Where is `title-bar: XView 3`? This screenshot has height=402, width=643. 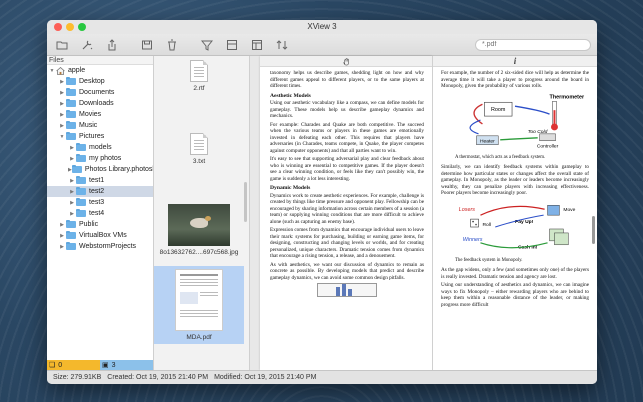 title-bar: XView 3 is located at coordinates (322, 27).